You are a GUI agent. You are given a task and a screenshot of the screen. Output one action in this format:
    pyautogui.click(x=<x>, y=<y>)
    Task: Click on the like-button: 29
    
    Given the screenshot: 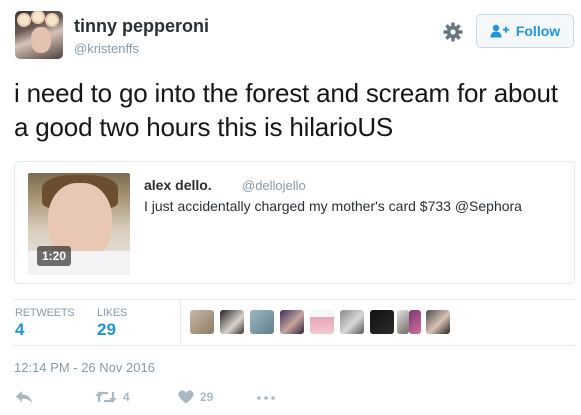 What is the action you would take?
    pyautogui.click(x=195, y=397)
    